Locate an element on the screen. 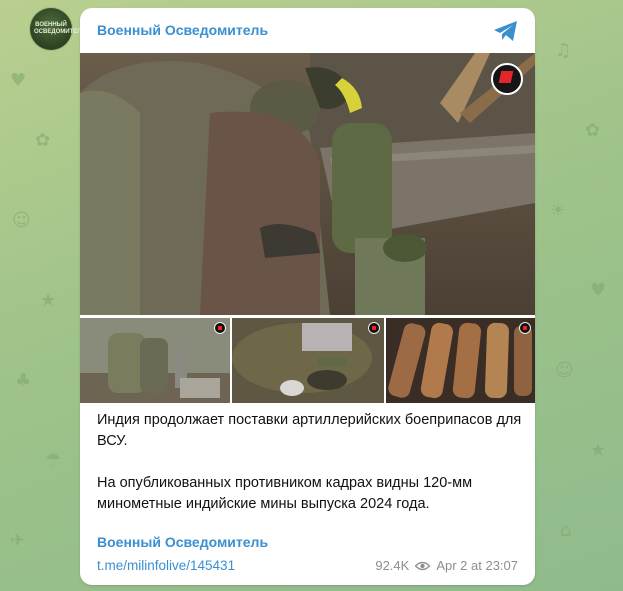 This screenshot has width=623, height=591. background-doodle: ⌂ is located at coordinates (566, 530).